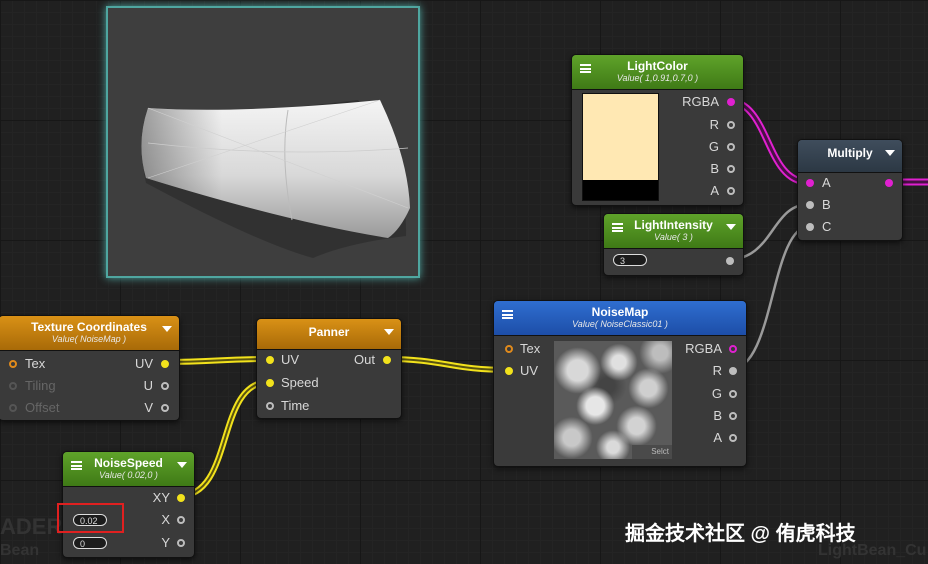 This screenshot has height=564, width=928. Describe the element at coordinates (89, 339) in the screenshot. I see `texture-coordinates-subtitle: Value( NoiseMap )` at that location.